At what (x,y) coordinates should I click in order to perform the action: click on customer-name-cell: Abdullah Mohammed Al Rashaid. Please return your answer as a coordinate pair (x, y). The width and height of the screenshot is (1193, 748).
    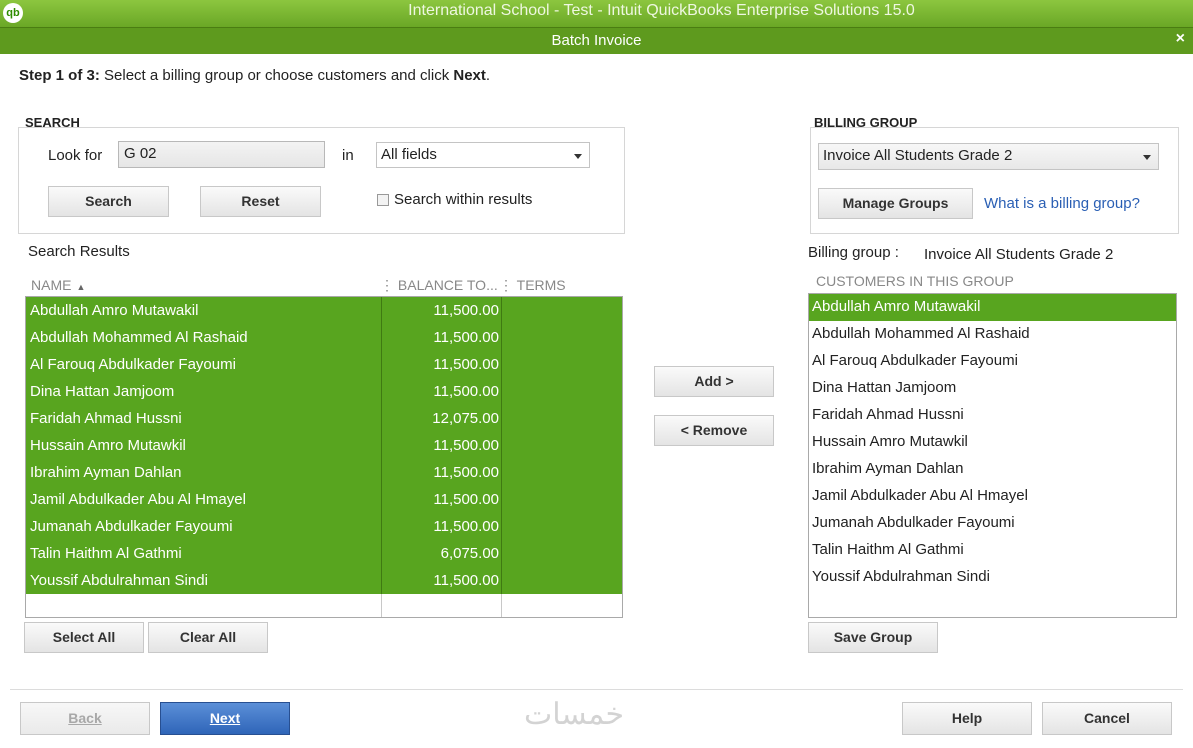
    Looking at the image, I should click on (139, 337).